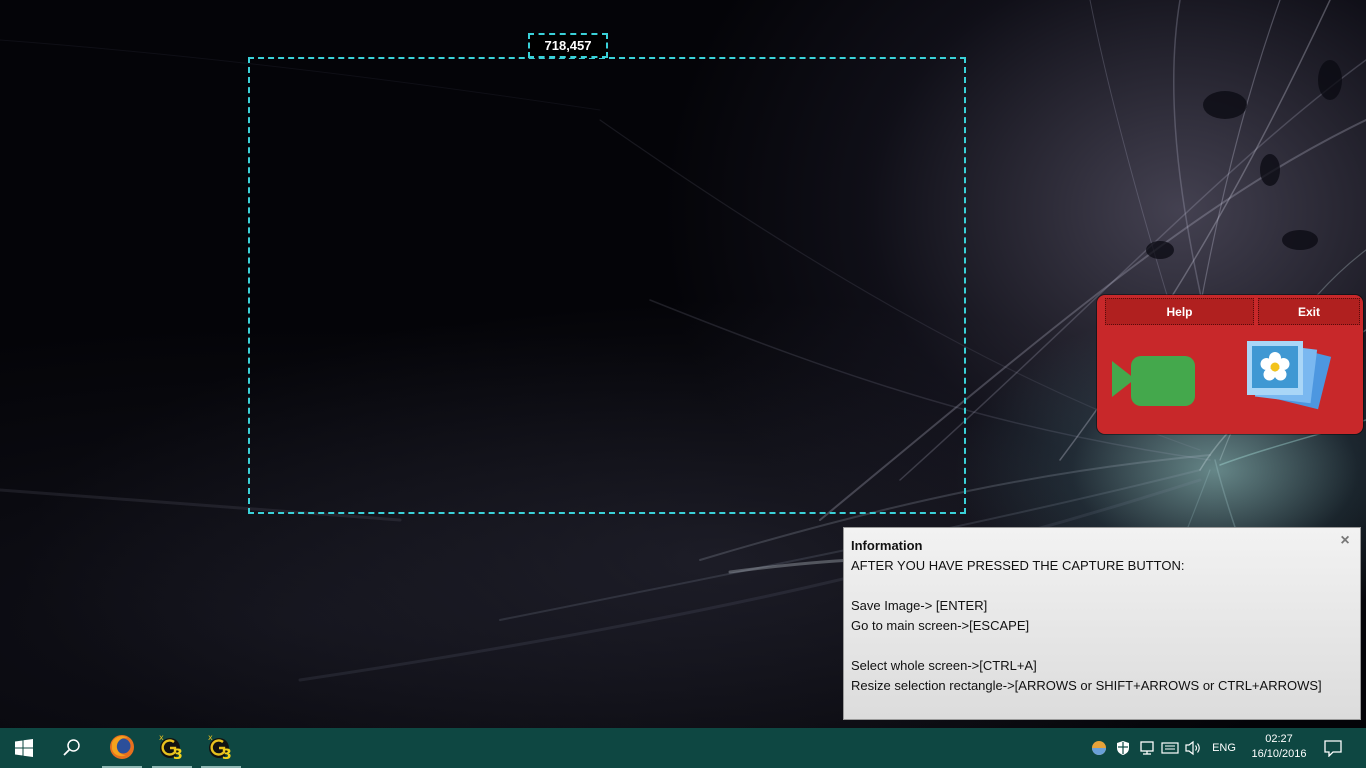 The height and width of the screenshot is (768, 1366). I want to click on volume-tray-icon, so click(1194, 748).